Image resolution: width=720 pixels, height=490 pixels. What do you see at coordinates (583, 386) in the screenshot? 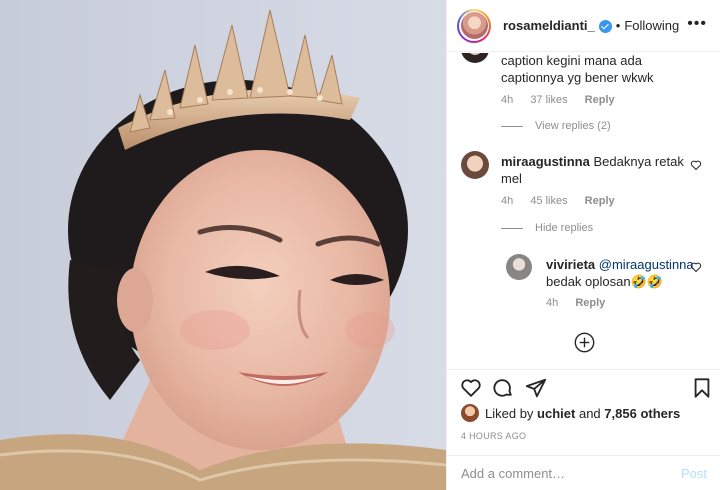
I see `post-actions-bar` at bounding box center [583, 386].